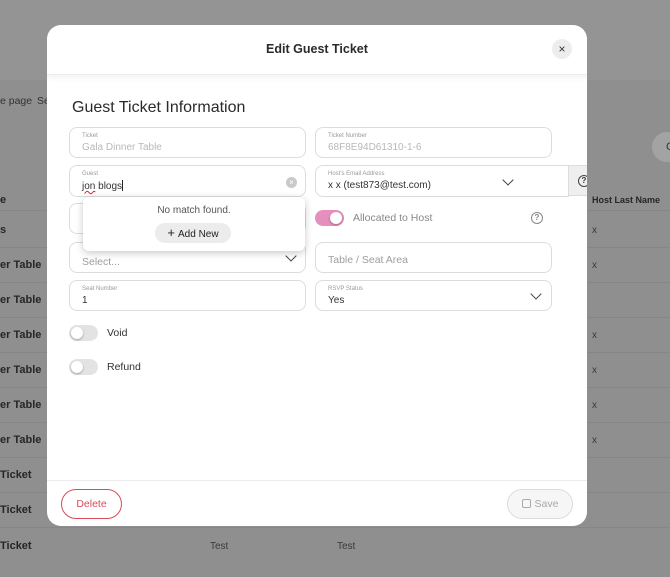 This screenshot has width=670, height=577. What do you see at coordinates (433, 142) in the screenshot?
I see `ticket-number-field: Ticket Number 68F8E94D61310-1-6` at bounding box center [433, 142].